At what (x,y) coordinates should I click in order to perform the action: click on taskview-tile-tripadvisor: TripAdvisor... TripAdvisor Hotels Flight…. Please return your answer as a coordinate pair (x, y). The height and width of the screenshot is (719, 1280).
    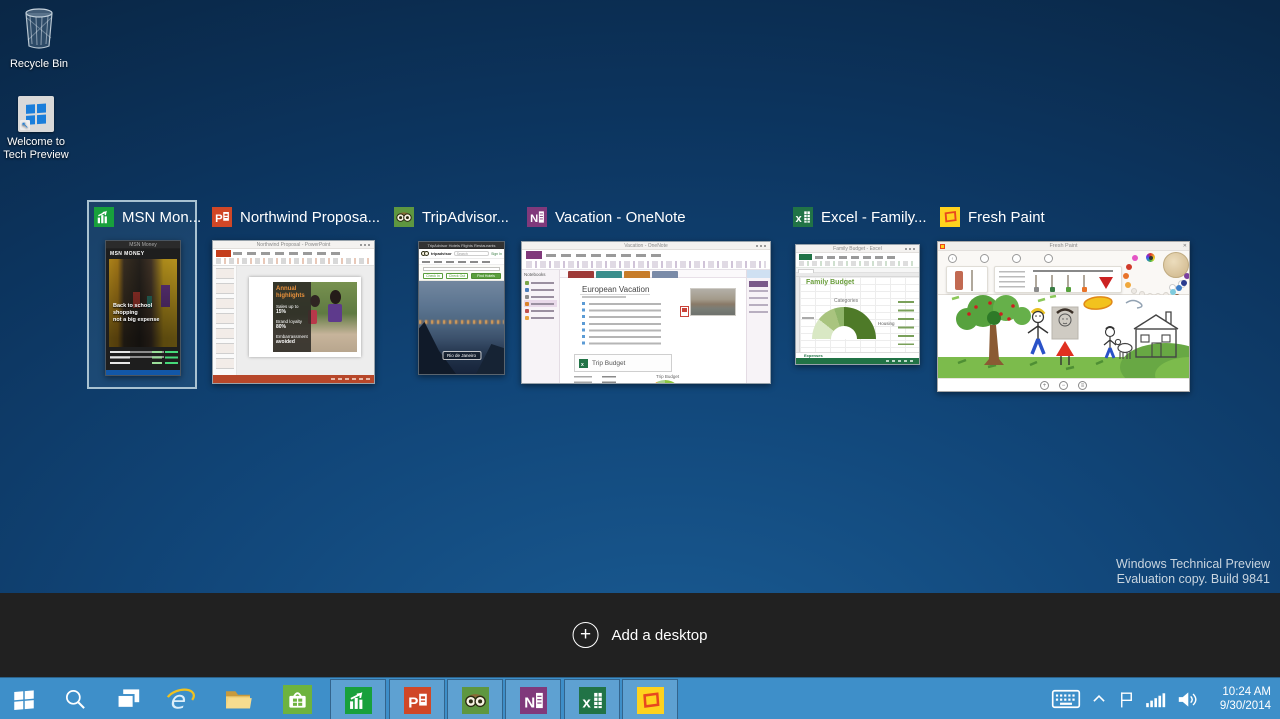
    Looking at the image, I should click on (451, 291).